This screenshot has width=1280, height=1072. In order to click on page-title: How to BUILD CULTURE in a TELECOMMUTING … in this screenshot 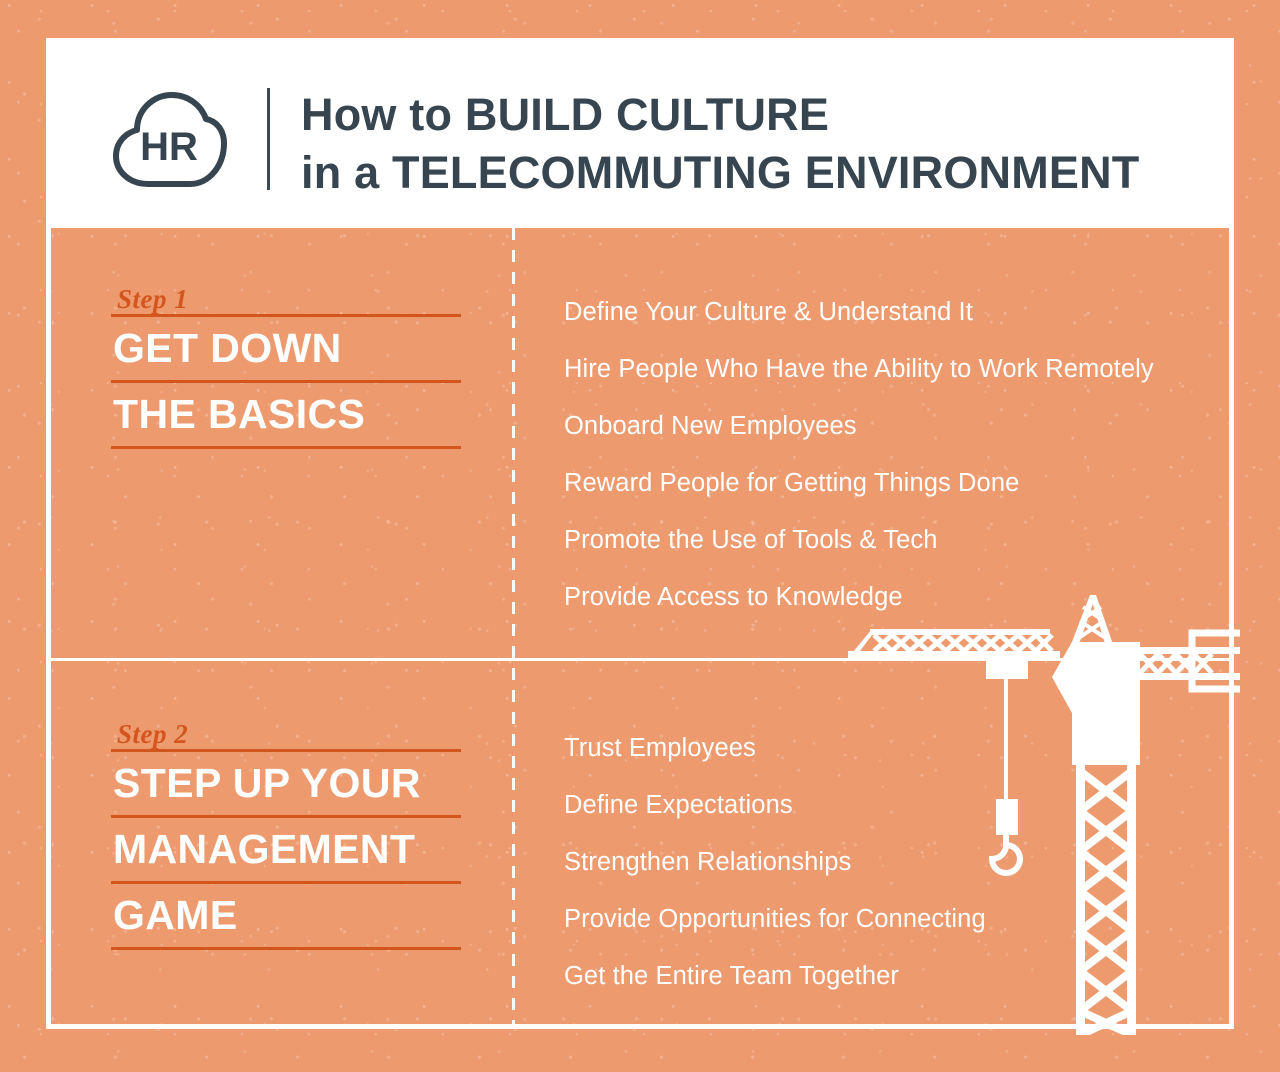, I will do `click(720, 144)`.